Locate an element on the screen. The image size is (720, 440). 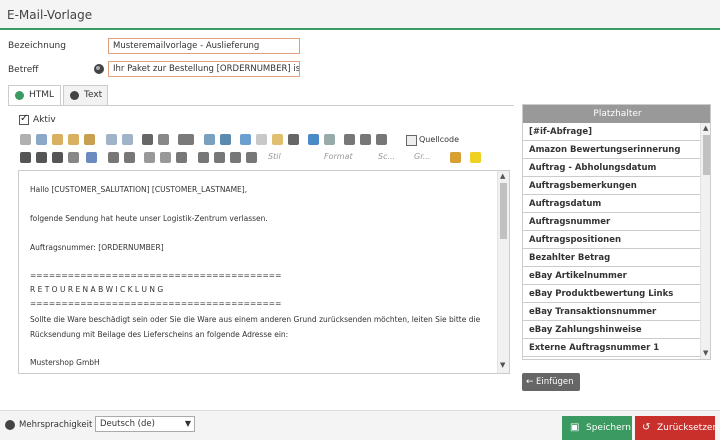
table-icon is located at coordinates (245, 139).